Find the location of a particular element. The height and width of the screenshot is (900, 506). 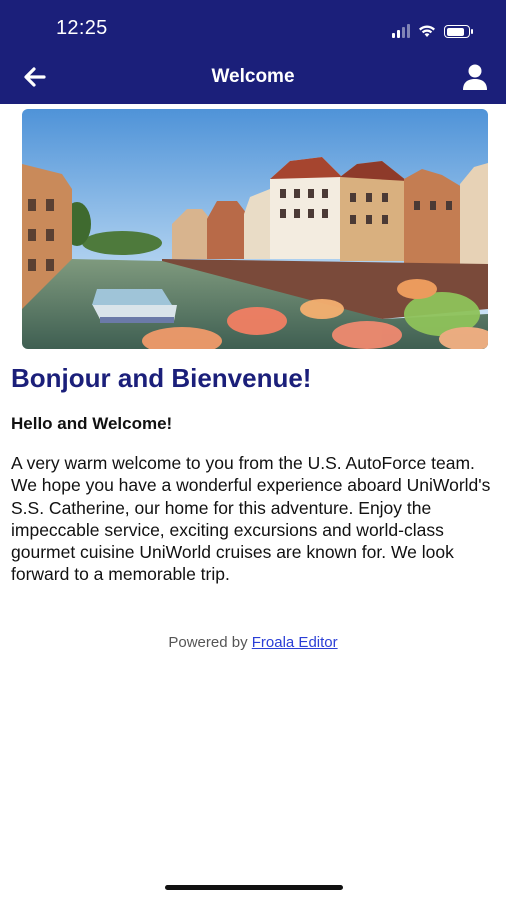

battery-icon is located at coordinates (458, 31).